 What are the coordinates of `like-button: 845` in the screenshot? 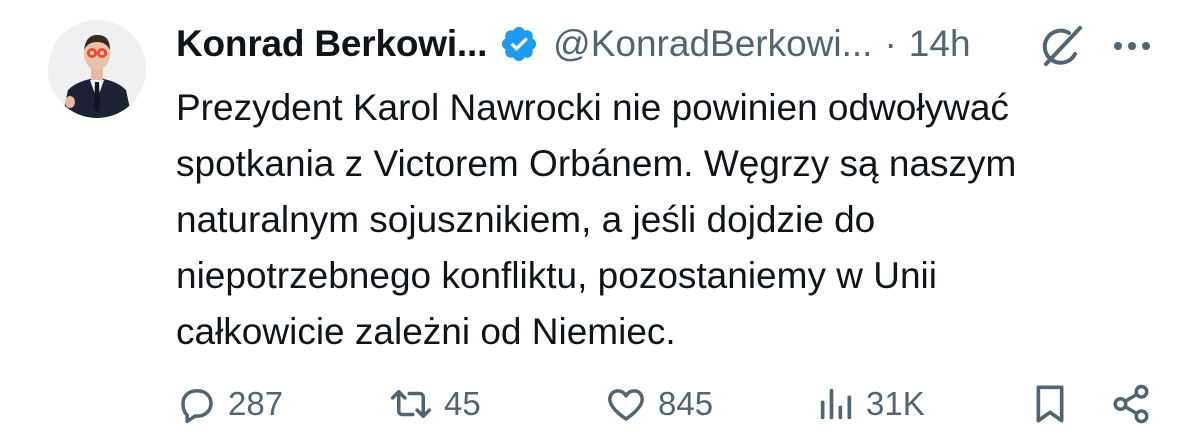 It's located at (658, 404).